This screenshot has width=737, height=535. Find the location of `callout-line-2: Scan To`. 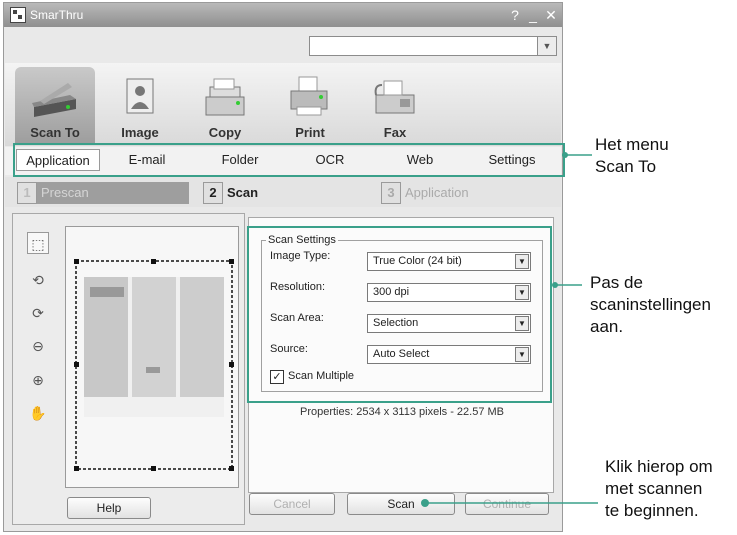

callout-line-2: Scan To is located at coordinates (626, 166).